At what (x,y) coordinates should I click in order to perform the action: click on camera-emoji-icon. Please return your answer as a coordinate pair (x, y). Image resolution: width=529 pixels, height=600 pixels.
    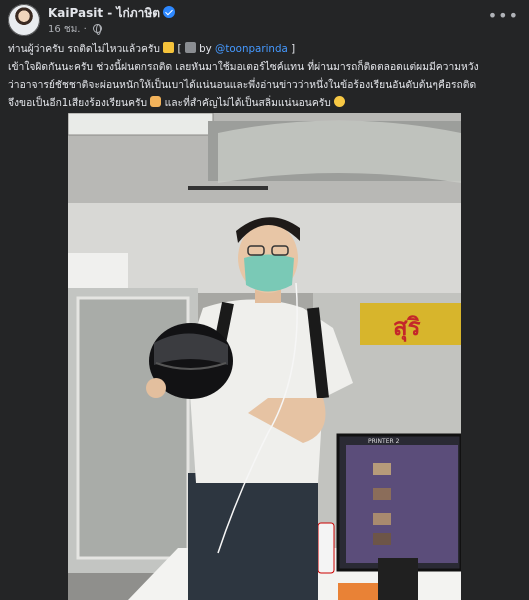
    Looking at the image, I should click on (190, 47).